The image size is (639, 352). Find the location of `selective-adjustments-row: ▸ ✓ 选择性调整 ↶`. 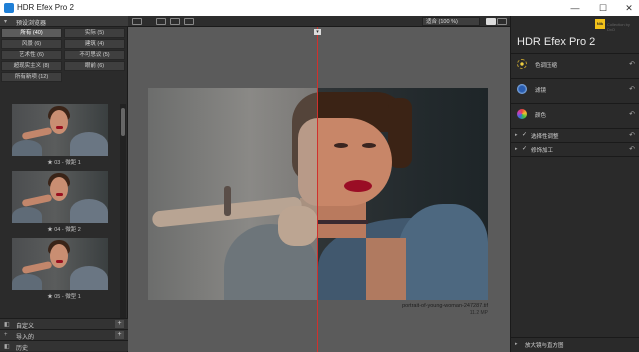

selective-adjustments-row: ▸ ✓ 选择性调整 ↶ is located at coordinates (575, 135).